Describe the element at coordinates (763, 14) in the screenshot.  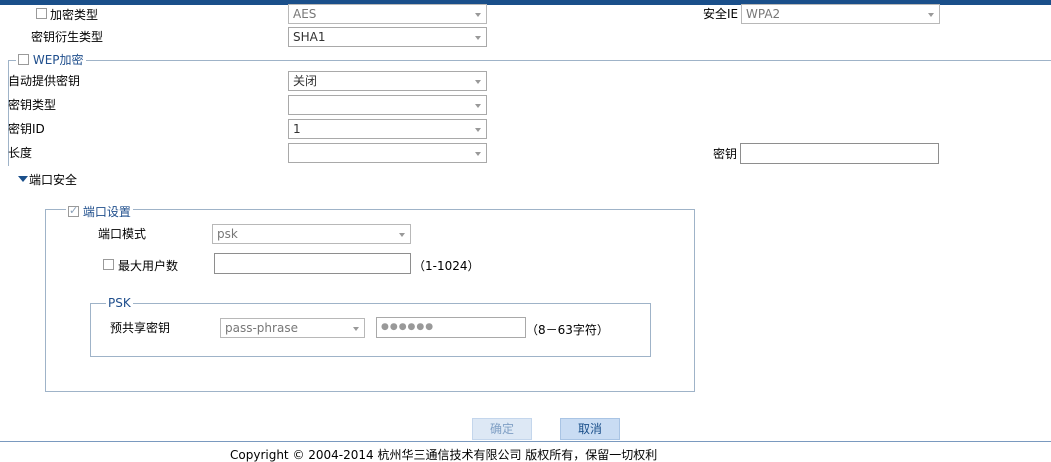
I see `security-ie-value: WPA2` at that location.